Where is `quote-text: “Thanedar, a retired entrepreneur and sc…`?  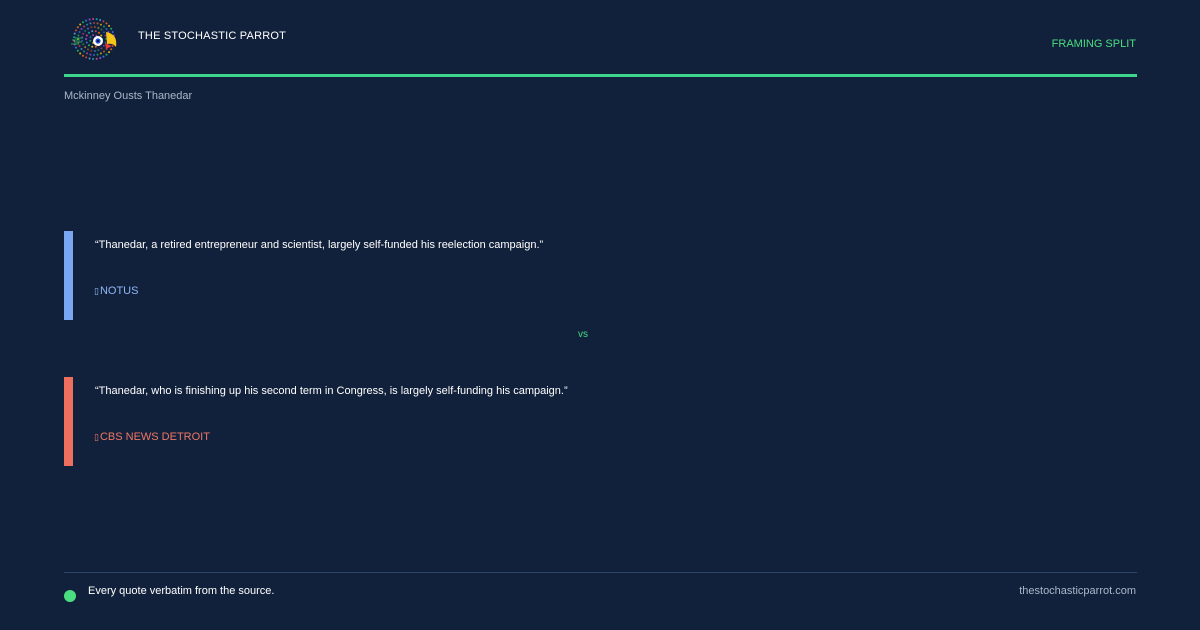 quote-text: “Thanedar, a retired entrepreneur and sc… is located at coordinates (319, 245).